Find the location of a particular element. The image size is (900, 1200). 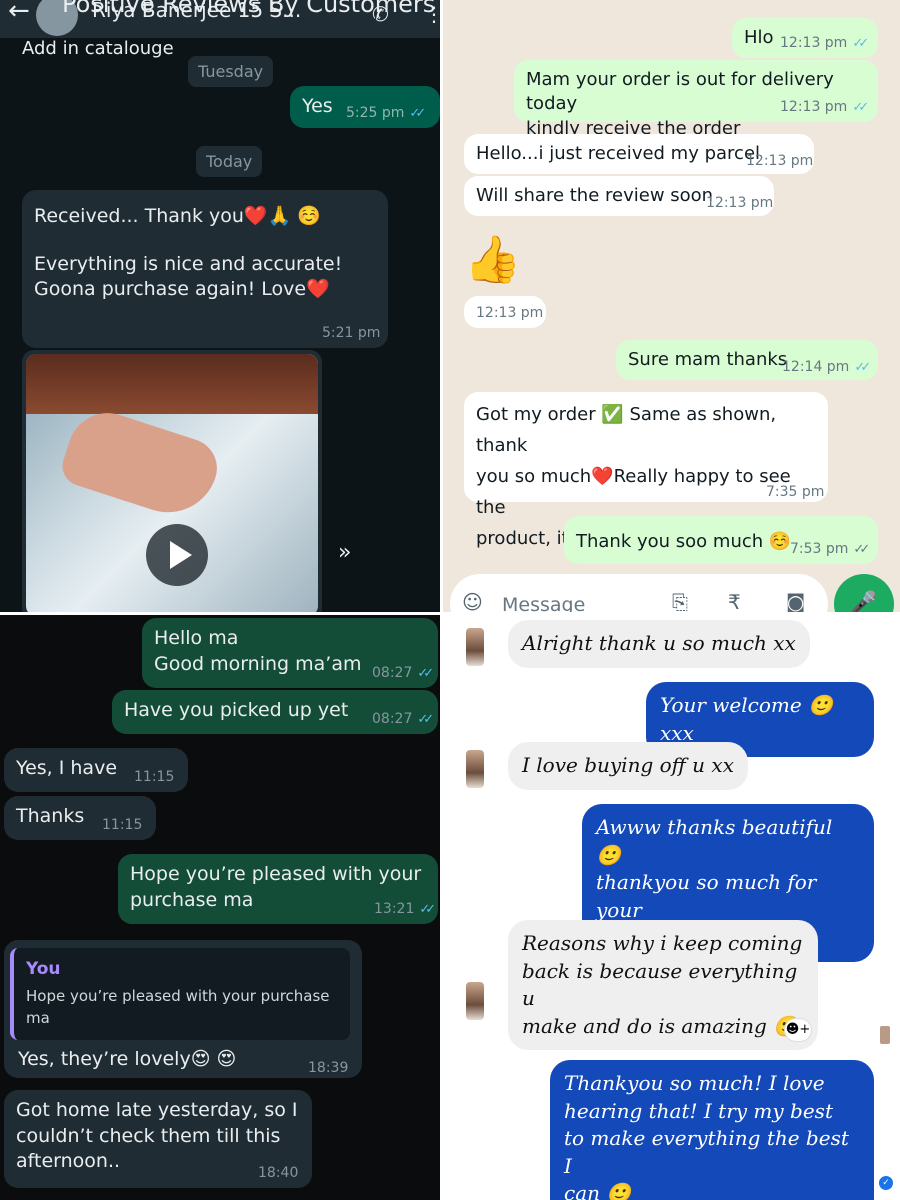

message-incoming: Thanks 11:15 is located at coordinates (80, 818).